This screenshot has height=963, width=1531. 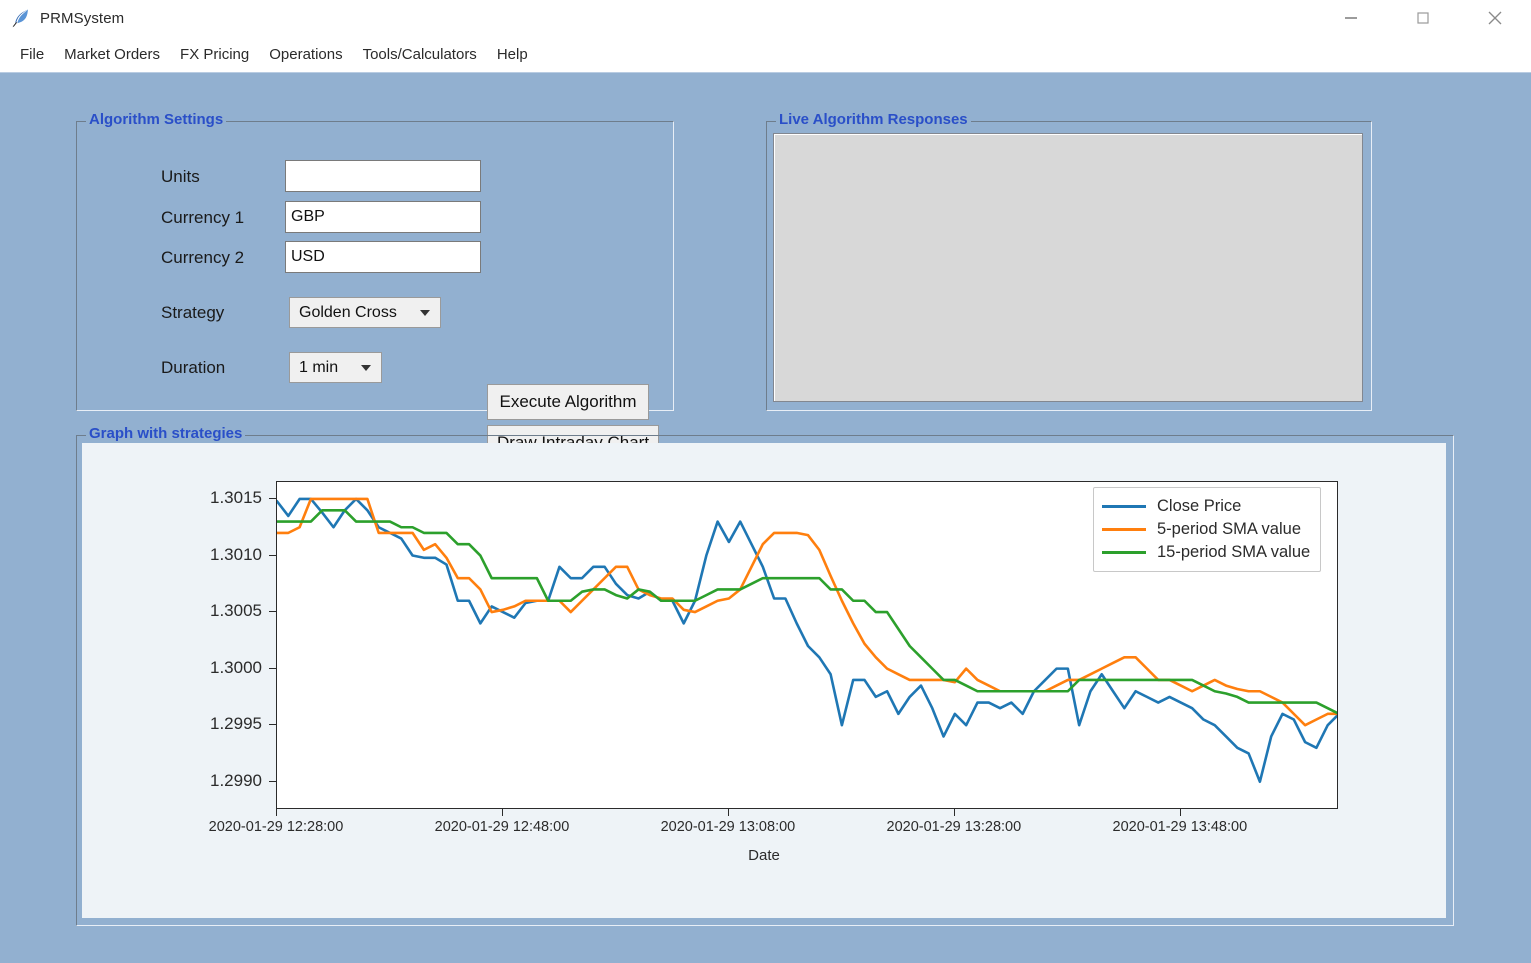 What do you see at coordinates (512, 54) in the screenshot?
I see `menu-item-help: Help` at bounding box center [512, 54].